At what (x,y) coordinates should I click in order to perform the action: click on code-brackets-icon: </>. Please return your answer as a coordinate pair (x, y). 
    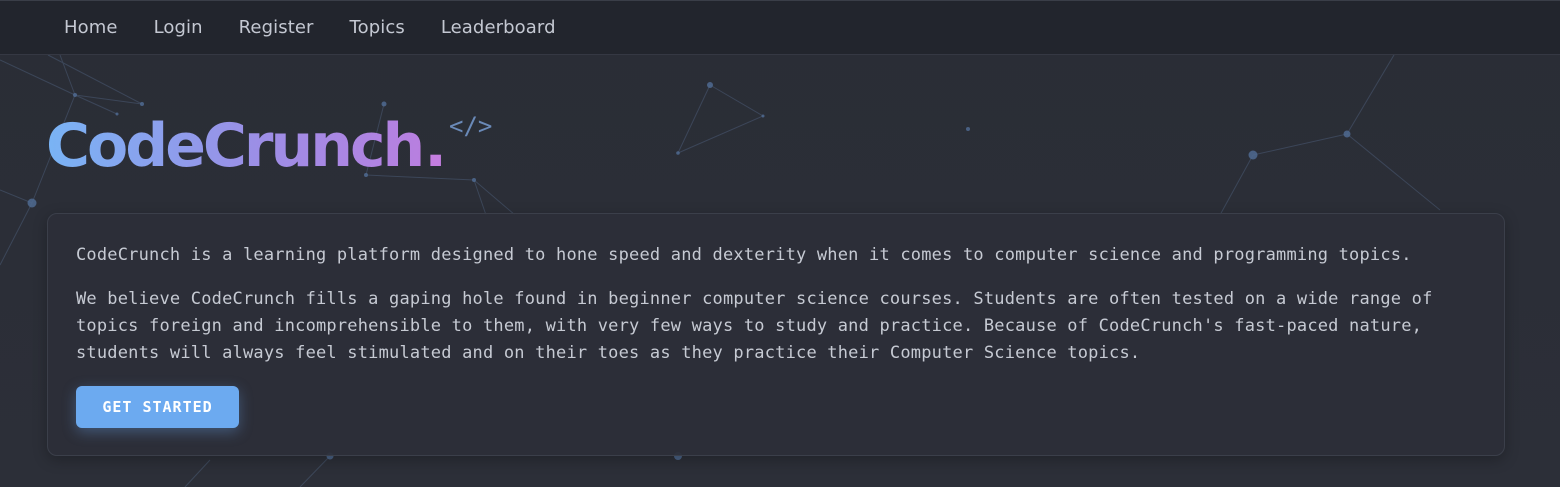
    Looking at the image, I should click on (471, 126).